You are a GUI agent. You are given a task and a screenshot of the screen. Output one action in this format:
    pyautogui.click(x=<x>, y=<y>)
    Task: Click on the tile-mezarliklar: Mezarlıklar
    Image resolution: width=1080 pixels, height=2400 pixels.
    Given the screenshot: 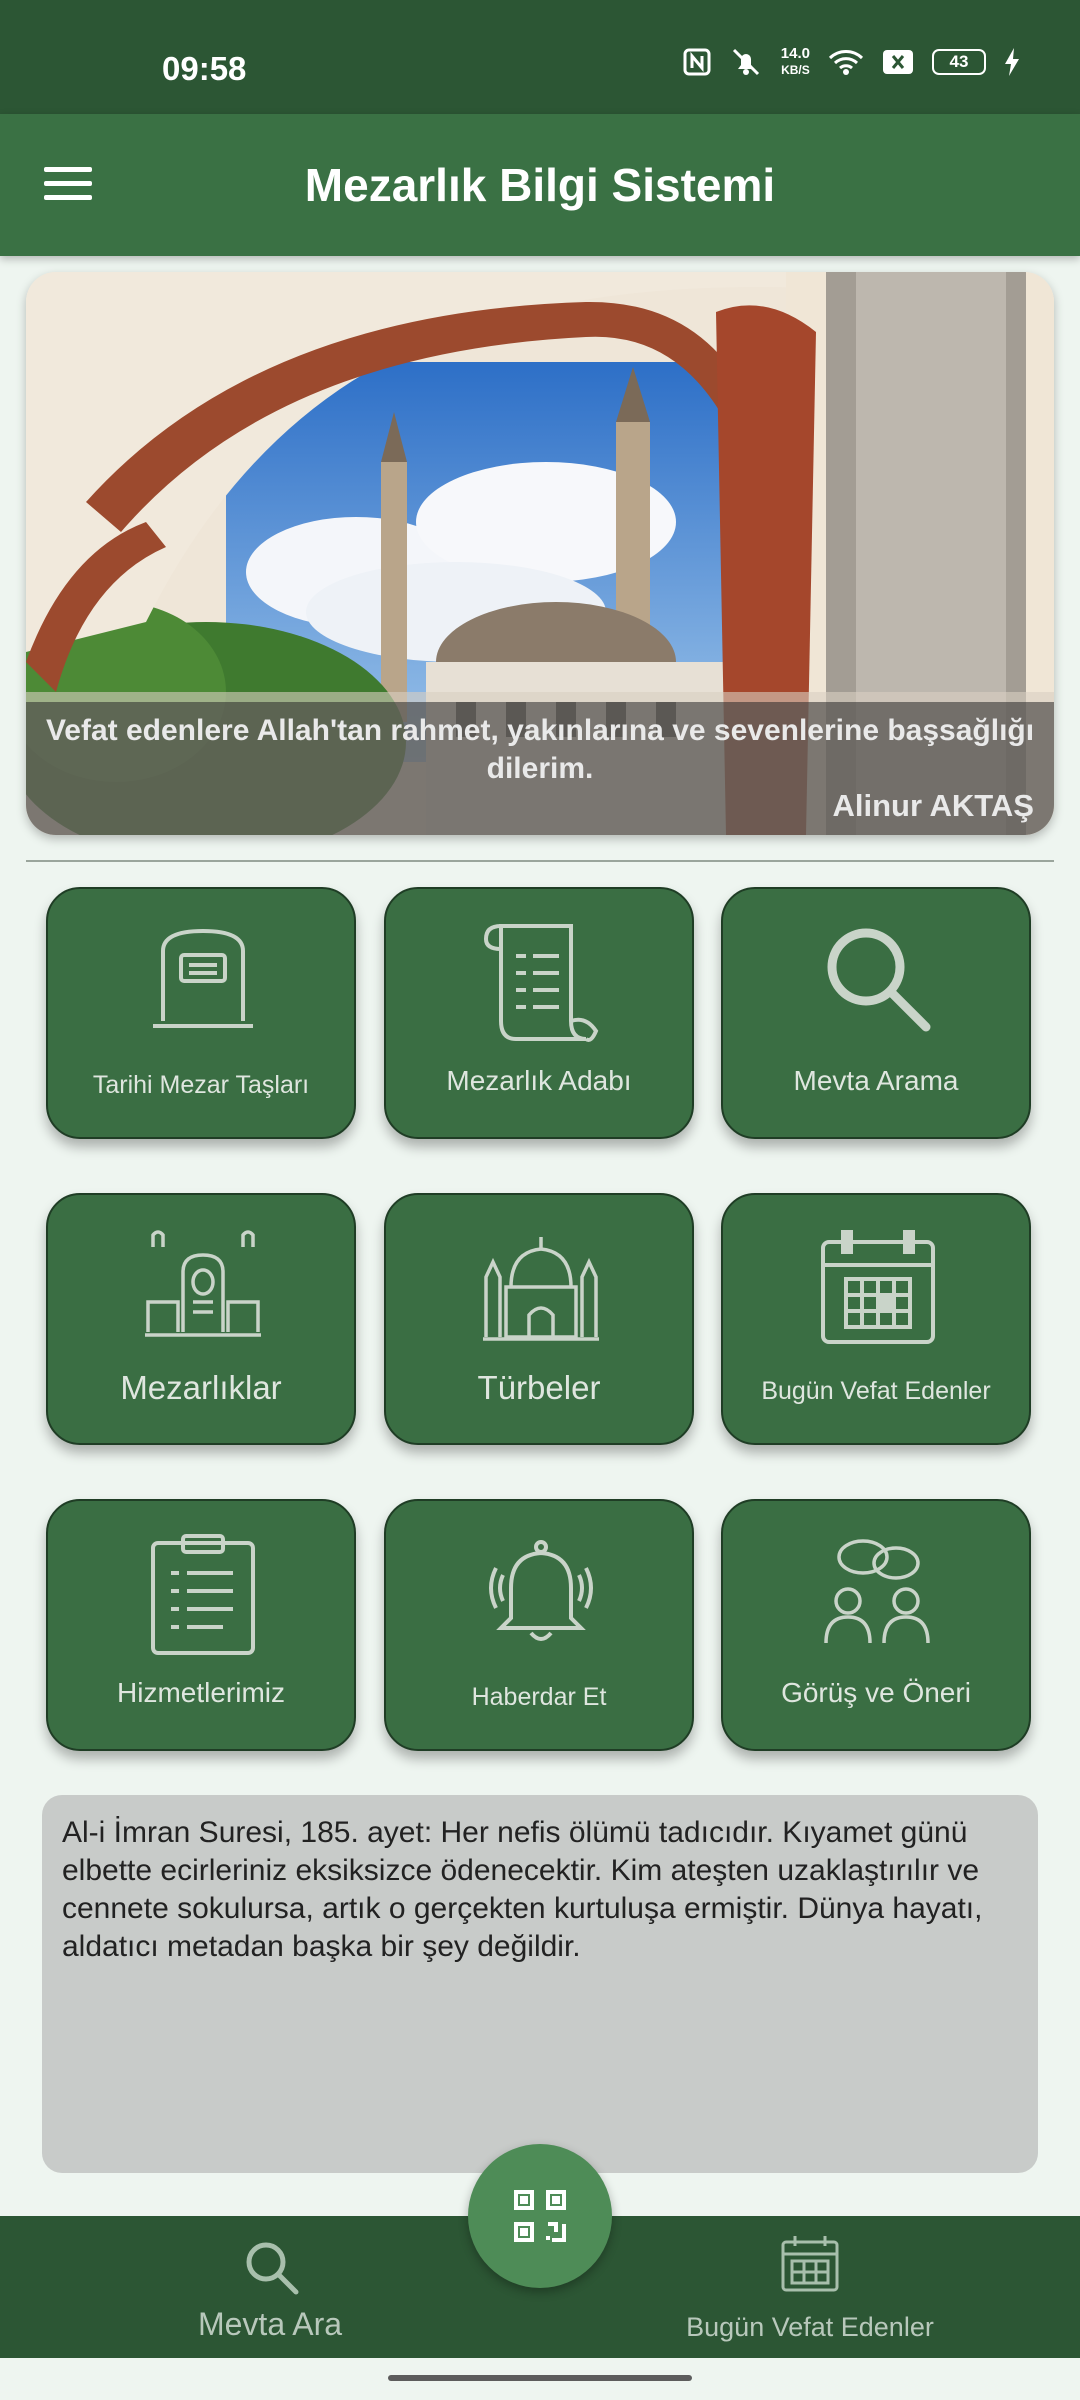 What is the action you would take?
    pyautogui.click(x=201, y=1319)
    